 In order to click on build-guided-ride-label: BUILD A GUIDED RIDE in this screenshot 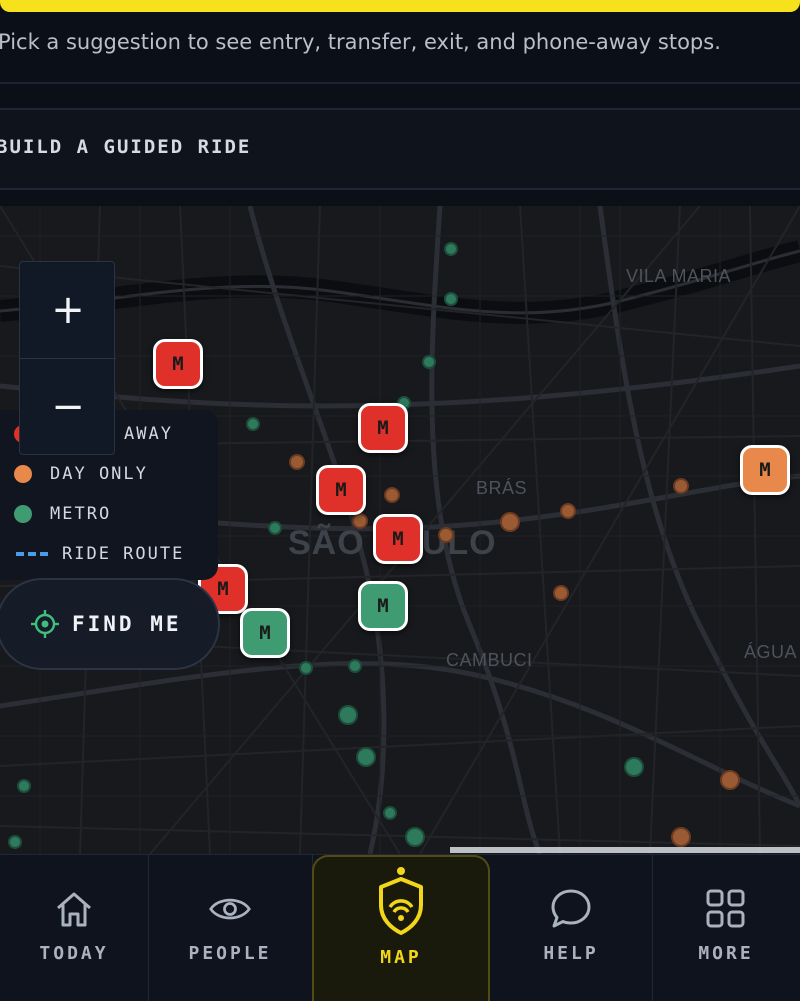, I will do `click(126, 147)`.